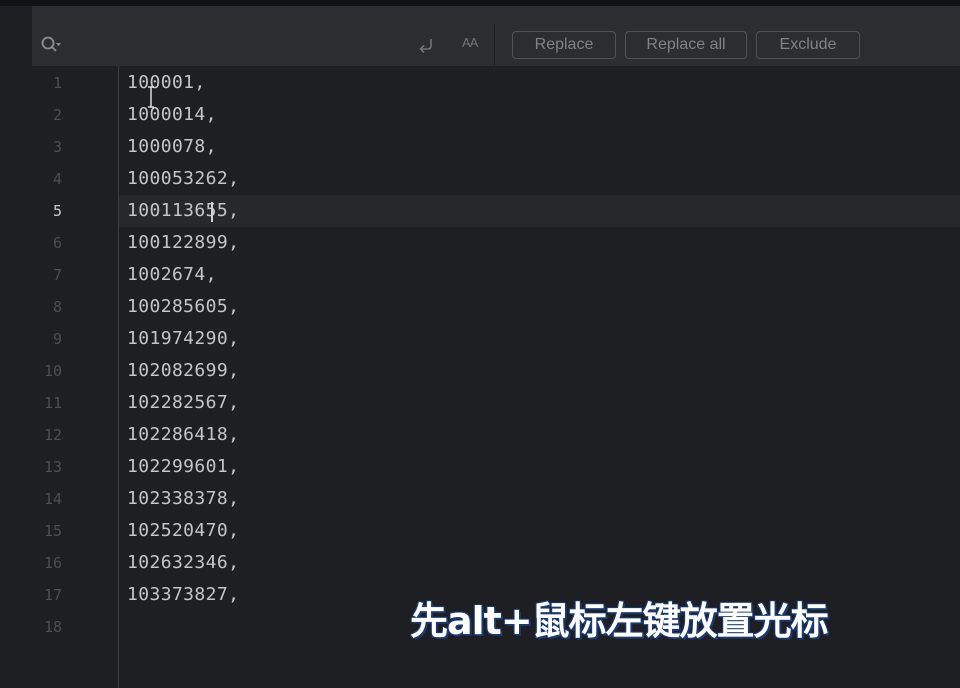 The width and height of the screenshot is (960, 688). What do you see at coordinates (564, 45) in the screenshot?
I see `replace-button: Replace` at bounding box center [564, 45].